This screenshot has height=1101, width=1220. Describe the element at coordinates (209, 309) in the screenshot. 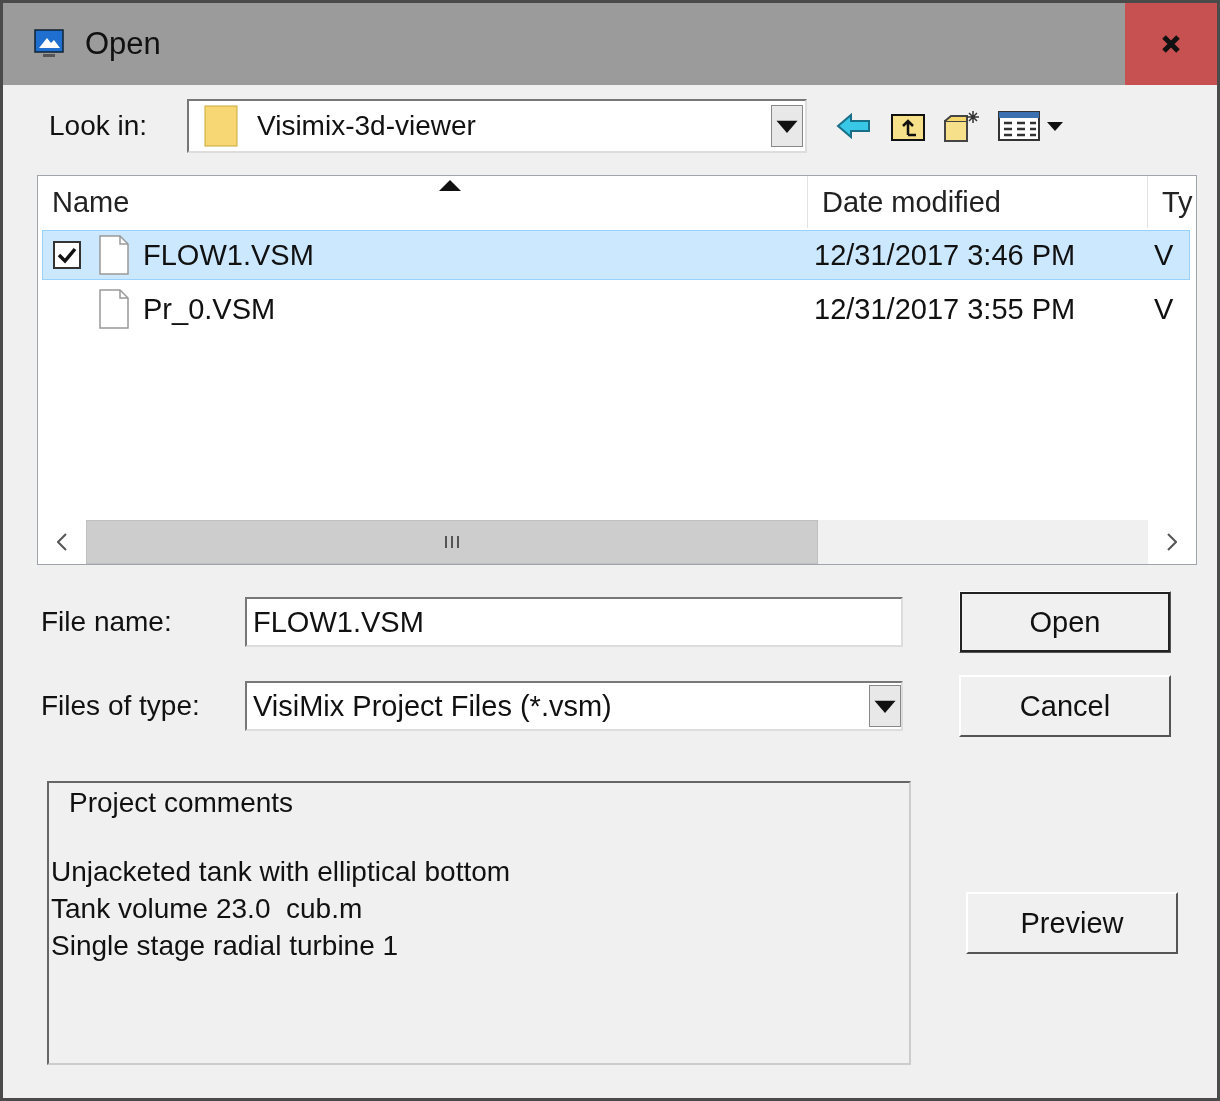

I see `file-name: Pr_0.VSM` at that location.